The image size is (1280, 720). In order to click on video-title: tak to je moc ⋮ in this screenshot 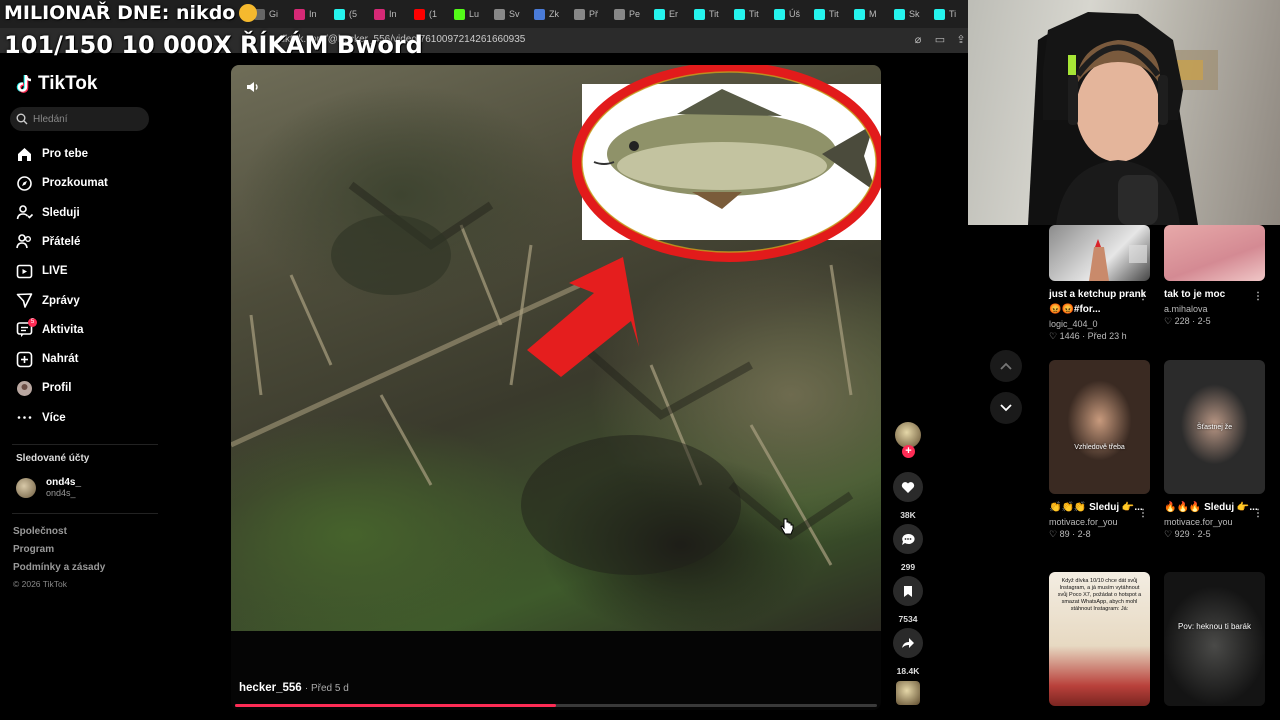, I will do `click(1214, 294)`.